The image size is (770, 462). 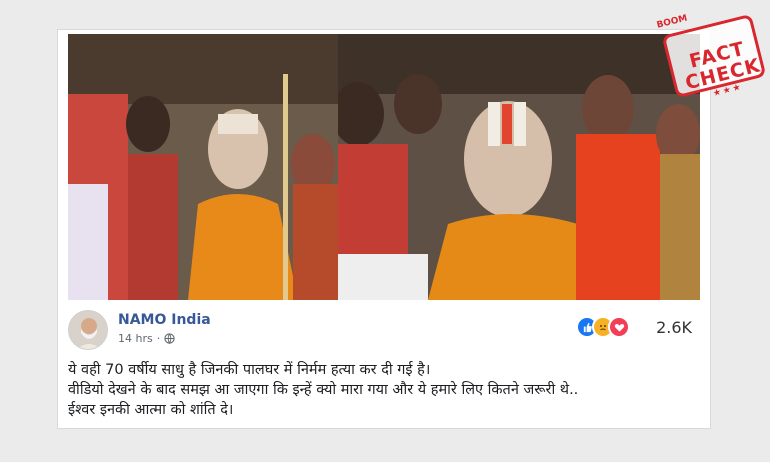 What do you see at coordinates (619, 327) in the screenshot?
I see `love-icon` at bounding box center [619, 327].